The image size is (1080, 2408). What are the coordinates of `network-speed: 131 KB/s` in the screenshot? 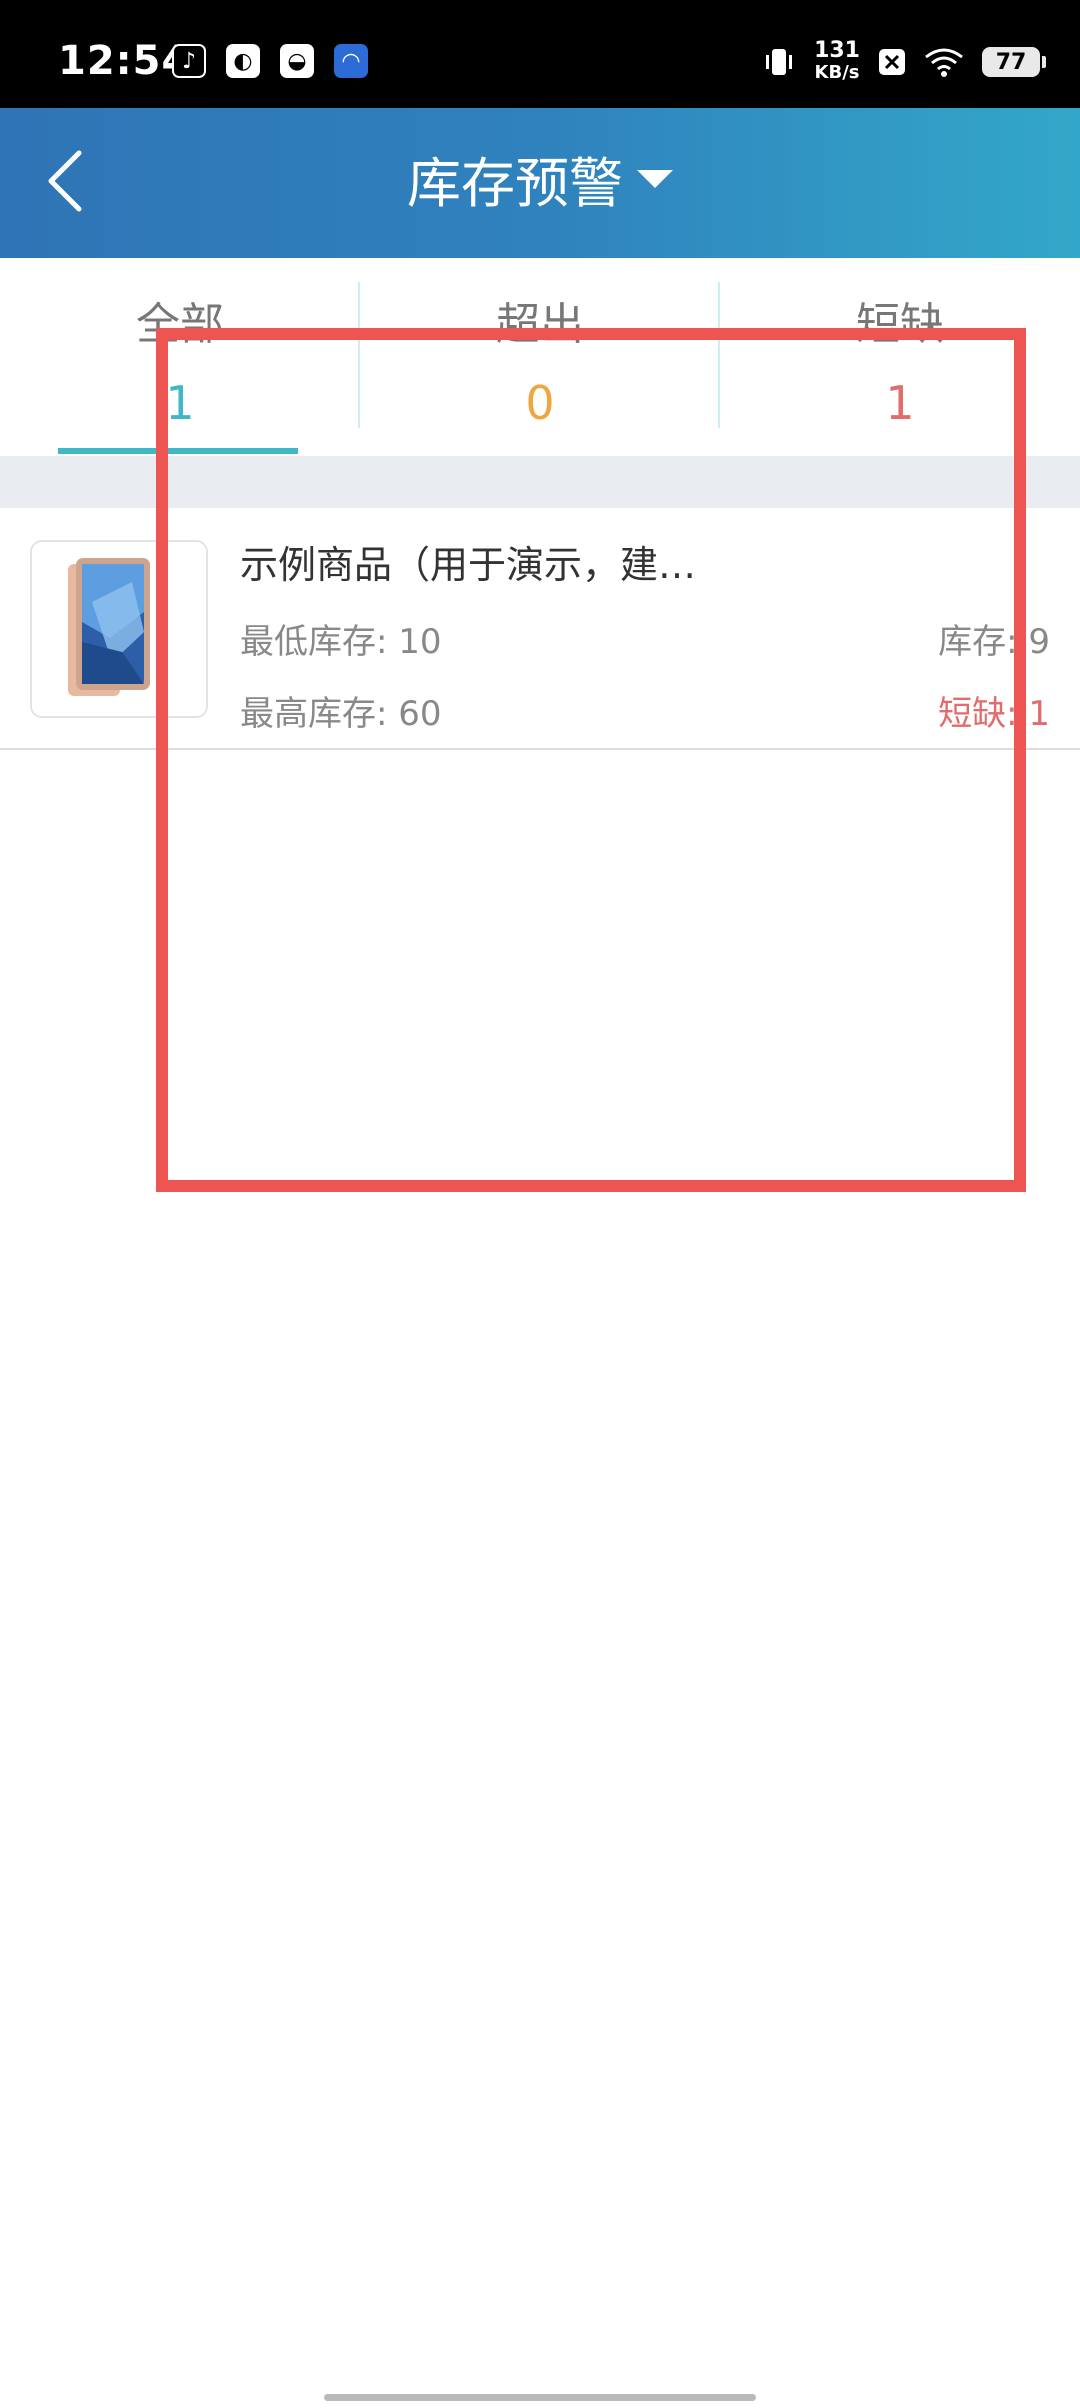 It's located at (837, 62).